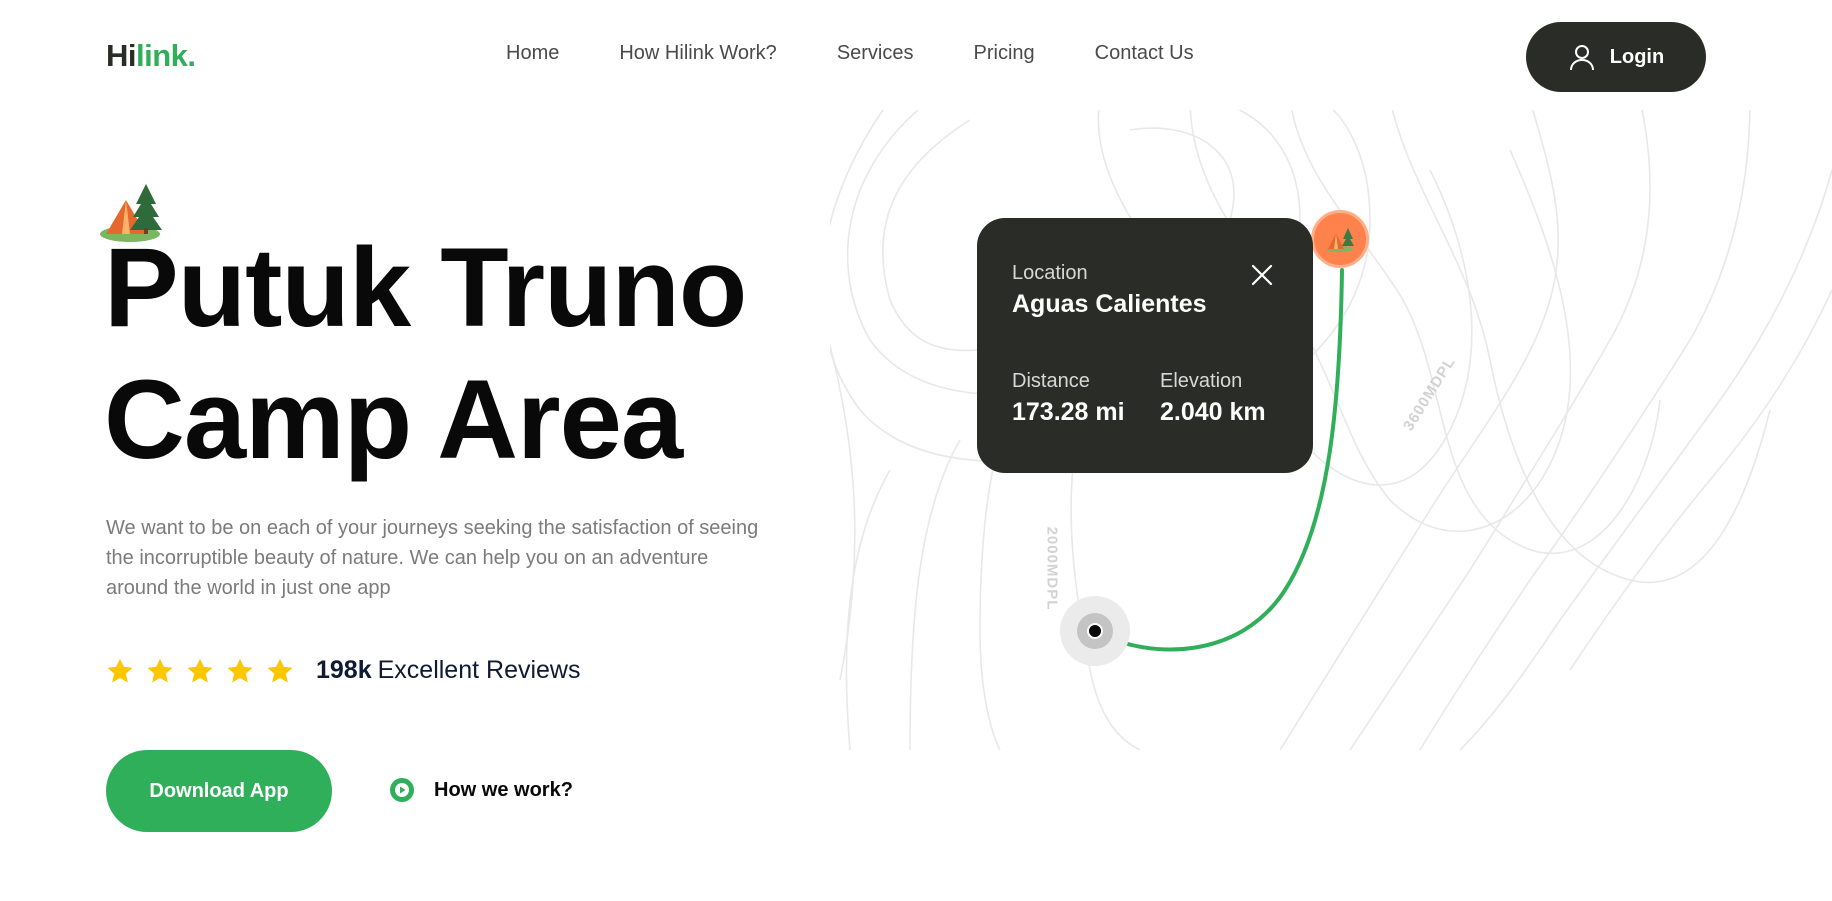 This screenshot has width=1832, height=901. I want to click on nav-how-hilink-work: How Hilink Work?, so click(697, 53).